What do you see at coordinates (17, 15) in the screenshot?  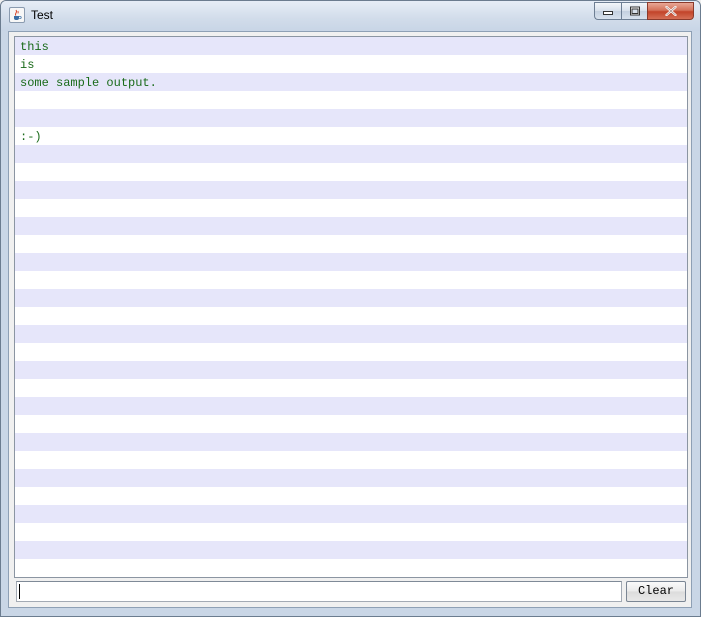 I see `java-coffee-cup-icon` at bounding box center [17, 15].